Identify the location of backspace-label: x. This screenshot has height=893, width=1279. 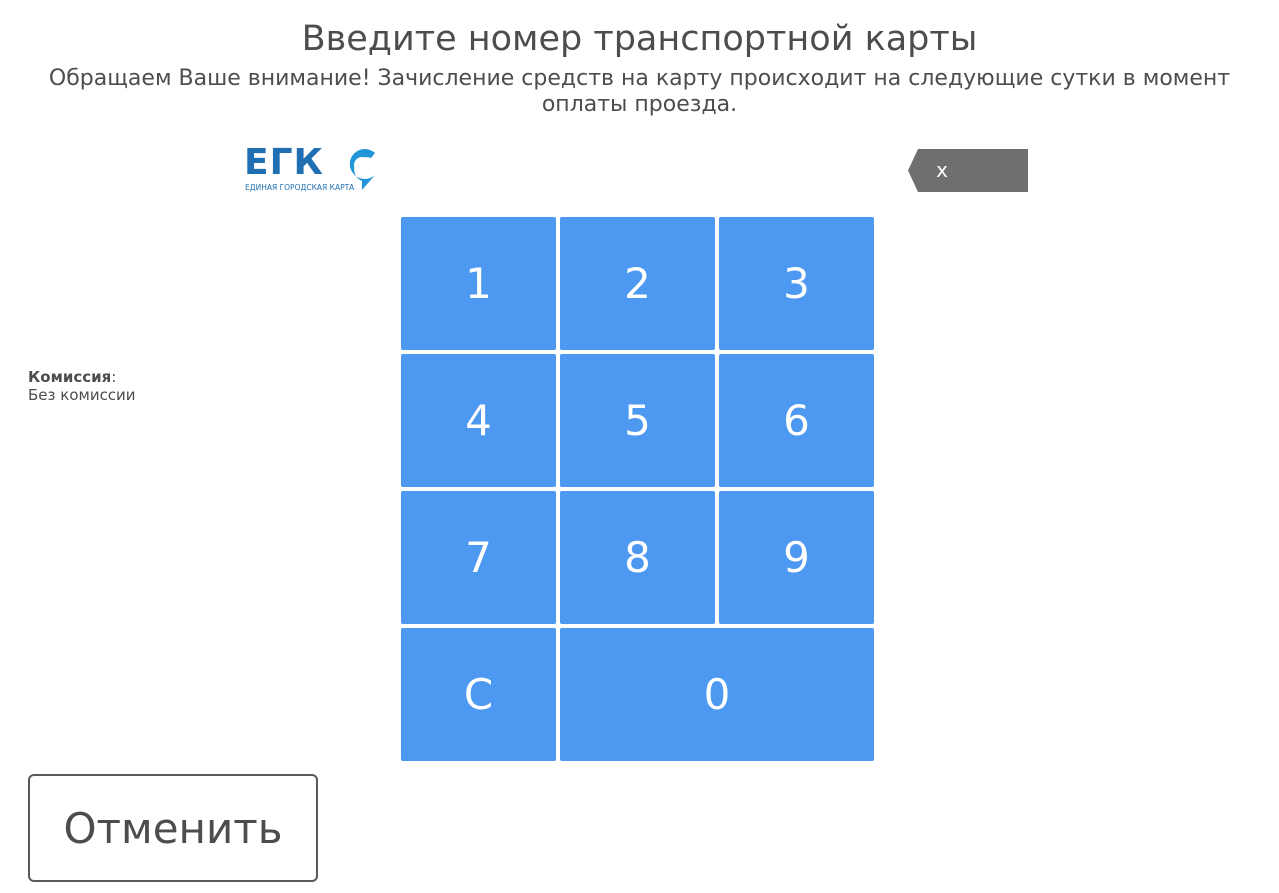
(942, 170).